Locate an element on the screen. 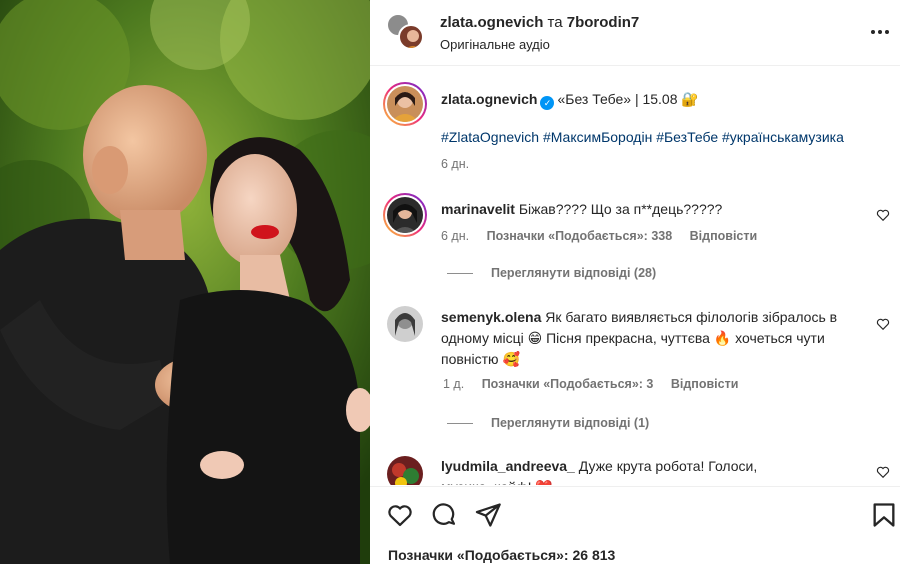 The height and width of the screenshot is (564, 900). bookmark-icon is located at coordinates (884, 515).